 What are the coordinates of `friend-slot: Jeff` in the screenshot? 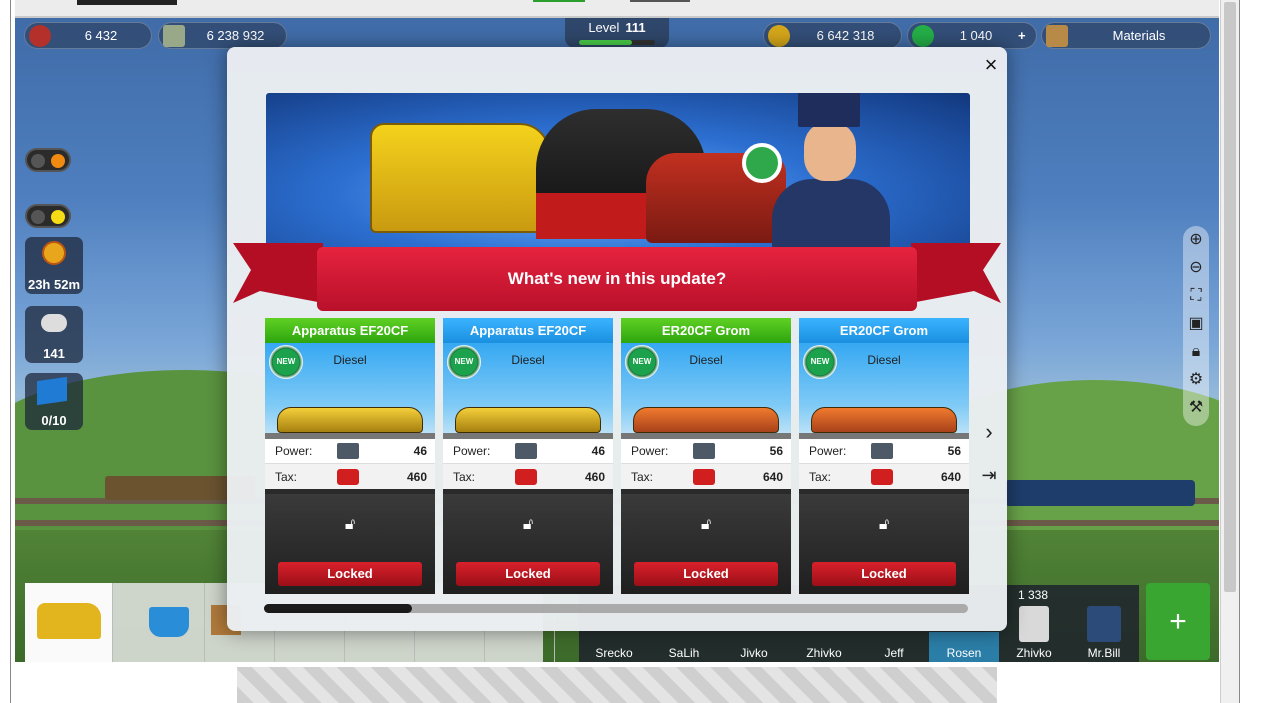 It's located at (894, 653).